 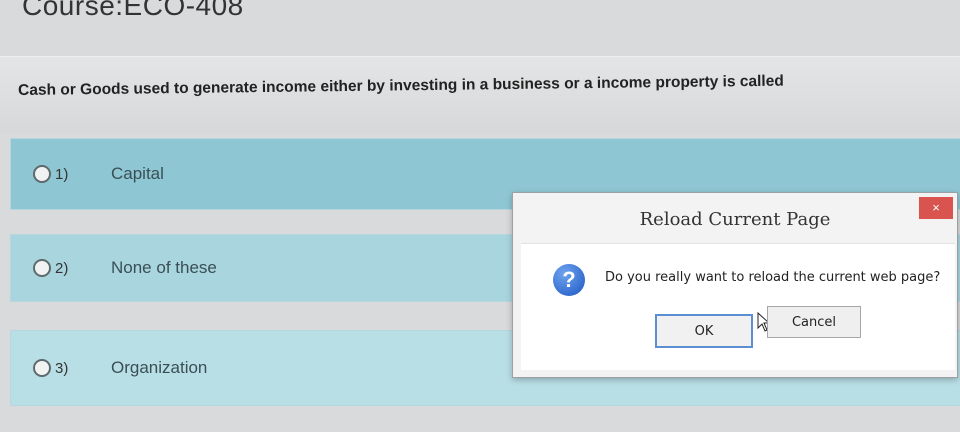 I want to click on ok-button: OK, so click(x=704, y=331).